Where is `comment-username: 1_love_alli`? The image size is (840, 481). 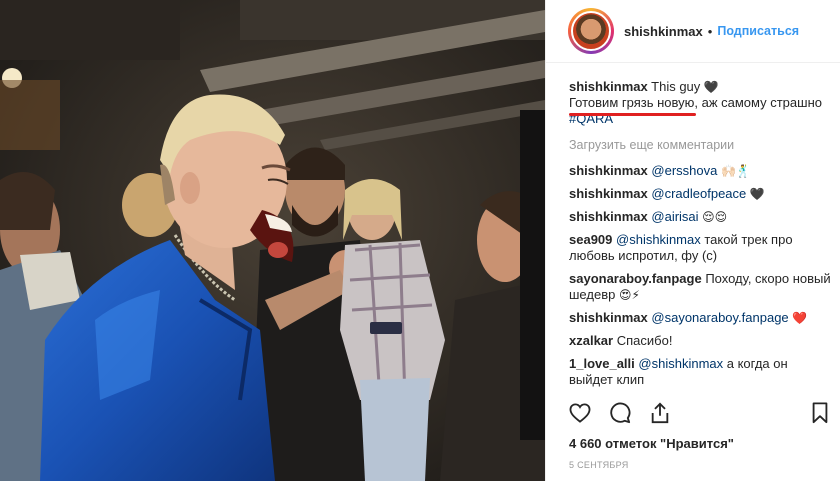
comment-username: 1_love_alli is located at coordinates (602, 363).